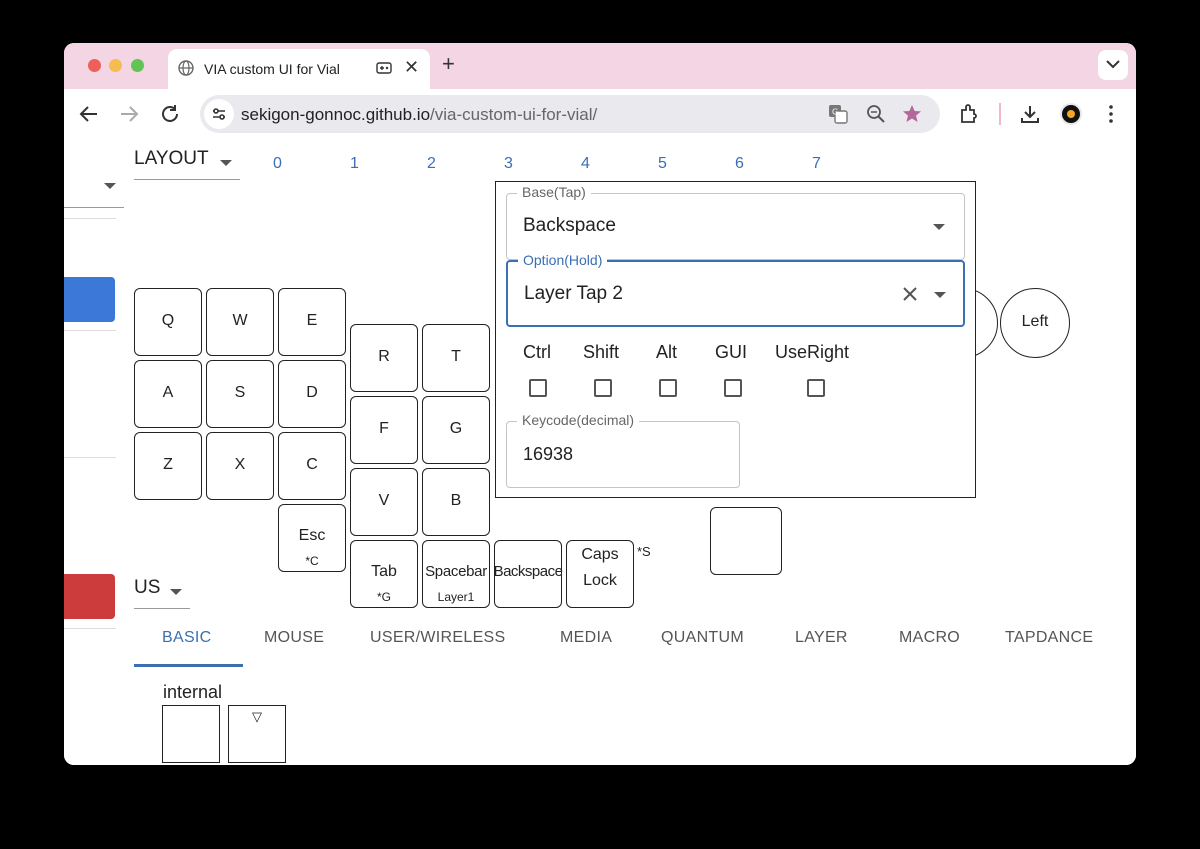 This screenshot has height=849, width=1200. I want to click on layer-tab-4: 4, so click(585, 164).